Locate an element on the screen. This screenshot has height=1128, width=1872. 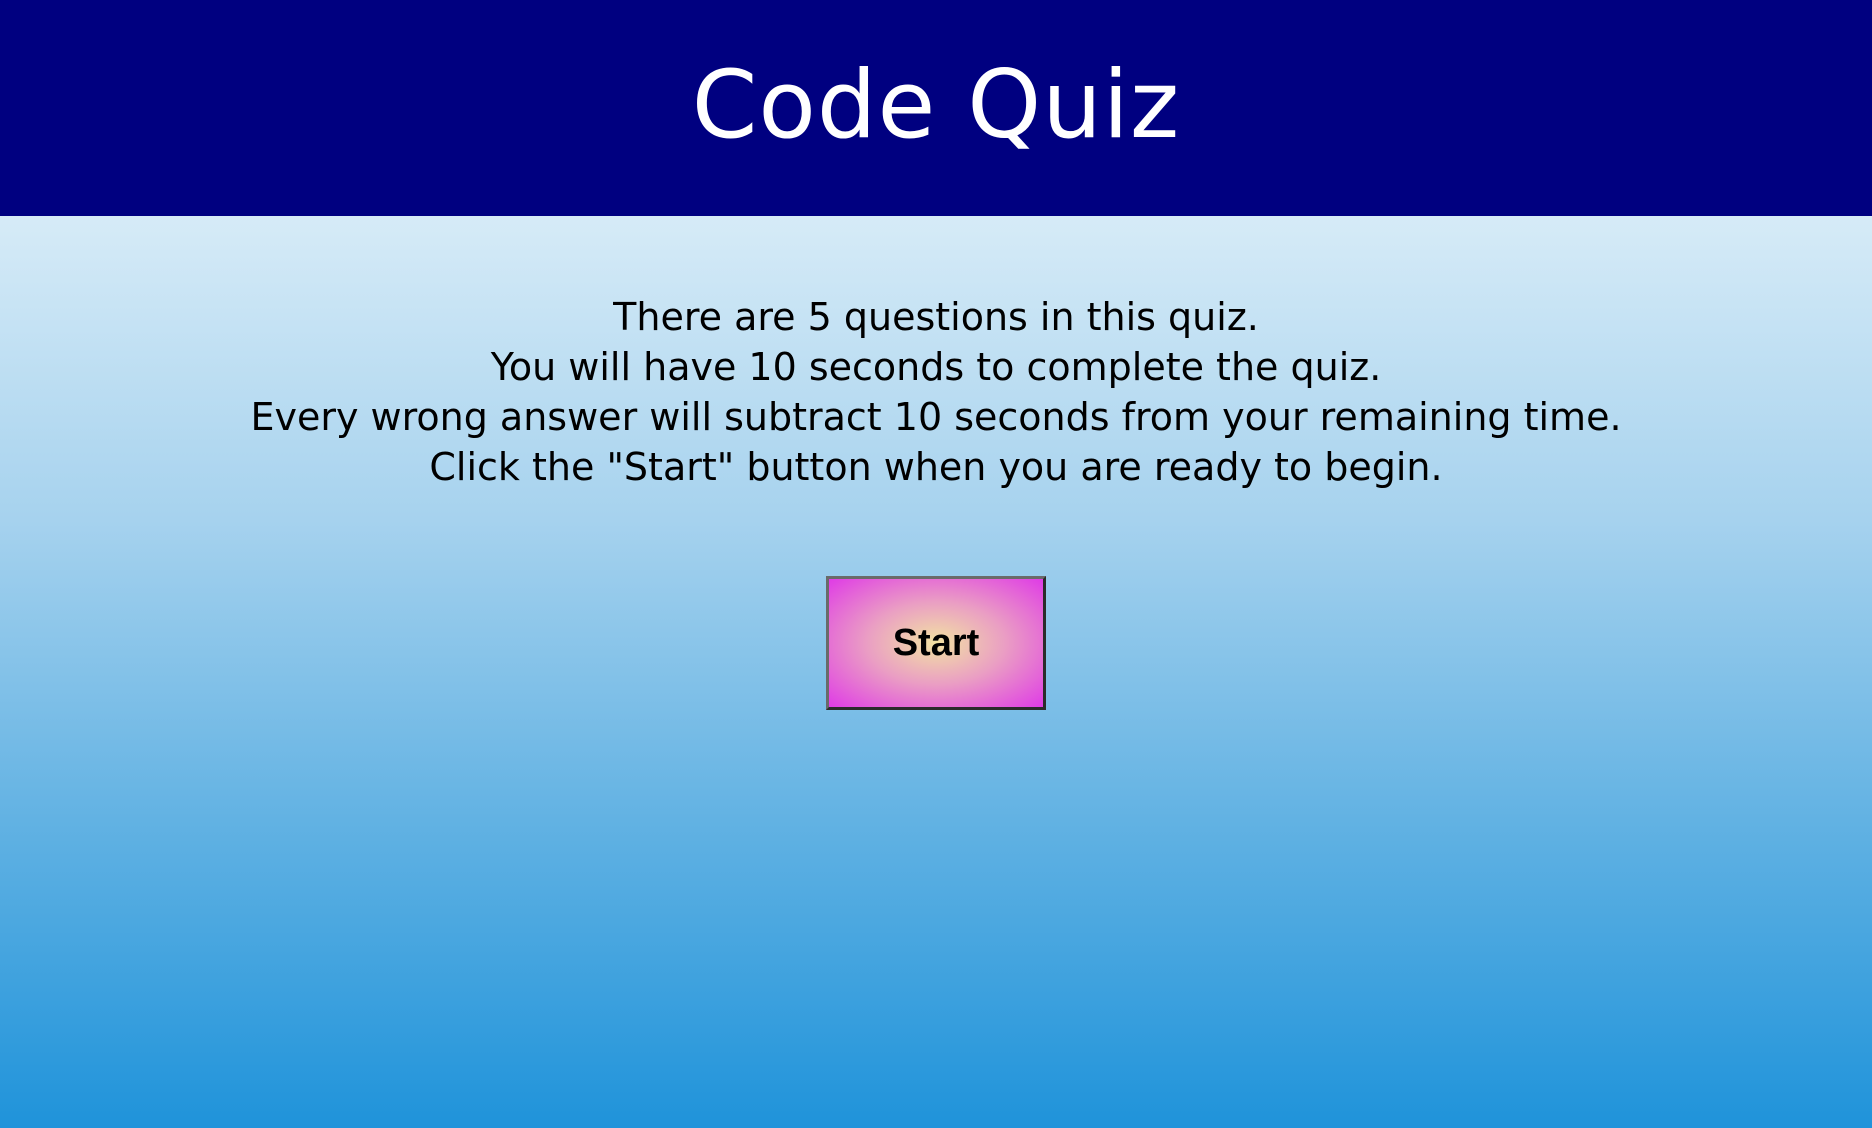
instruction-line-questions: There are 5 questions in this quiz. is located at coordinates (936, 317).